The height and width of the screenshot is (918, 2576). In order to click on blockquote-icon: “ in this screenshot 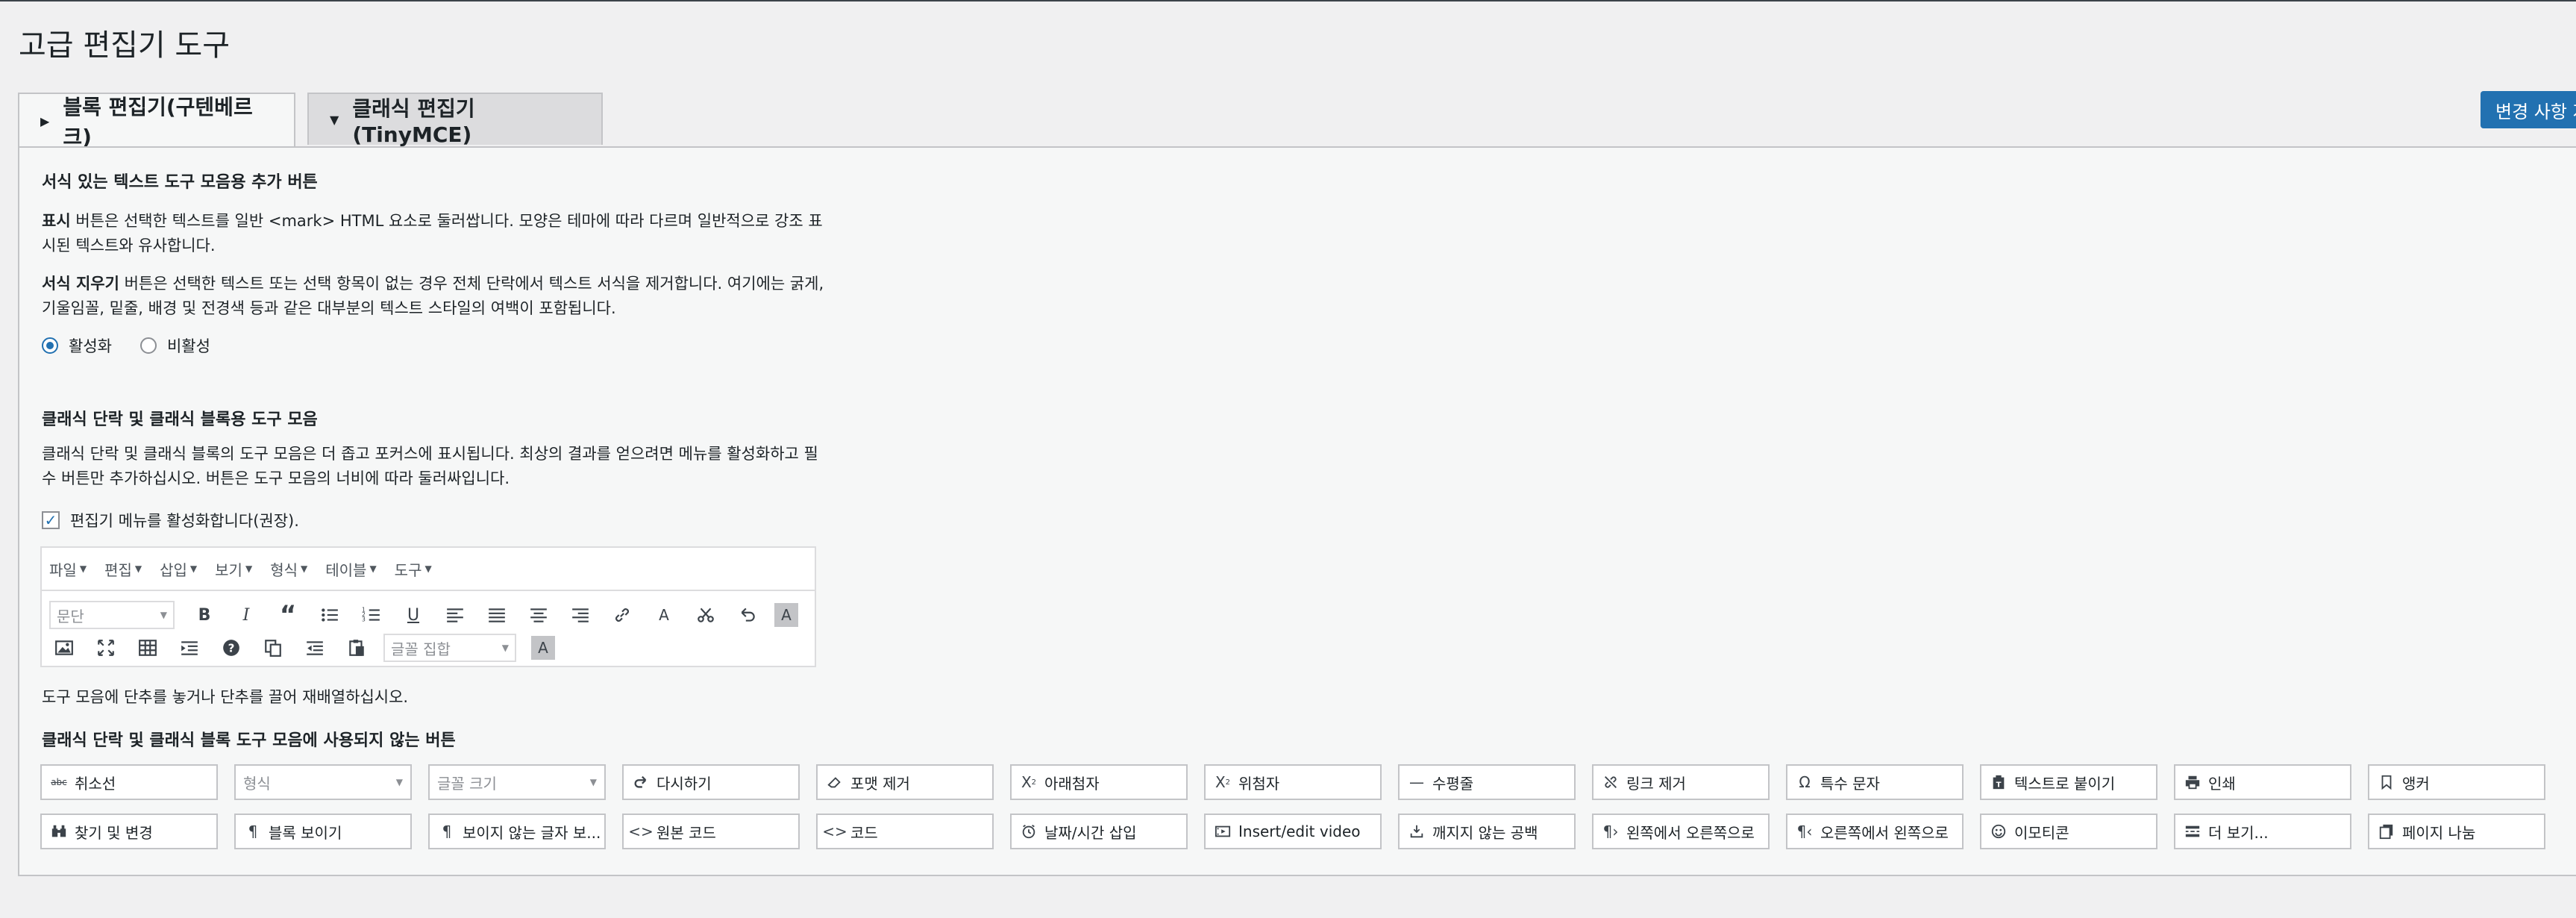, I will do `click(288, 615)`.